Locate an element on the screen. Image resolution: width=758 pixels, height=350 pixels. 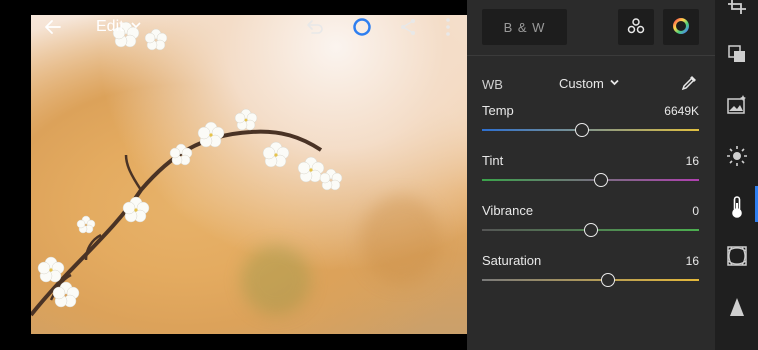
edit-toolbar: Edit is located at coordinates (233, 27).